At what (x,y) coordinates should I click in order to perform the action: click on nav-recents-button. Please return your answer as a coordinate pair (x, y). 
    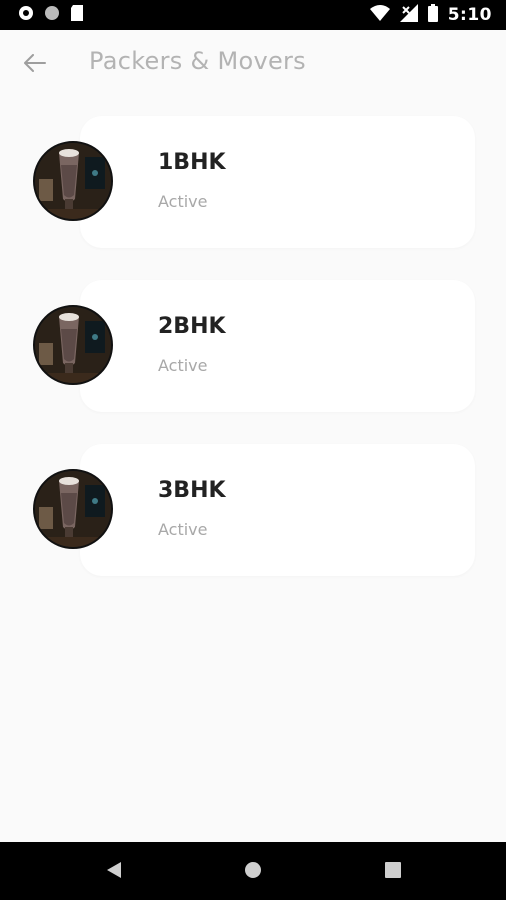
    Looking at the image, I should click on (393, 872).